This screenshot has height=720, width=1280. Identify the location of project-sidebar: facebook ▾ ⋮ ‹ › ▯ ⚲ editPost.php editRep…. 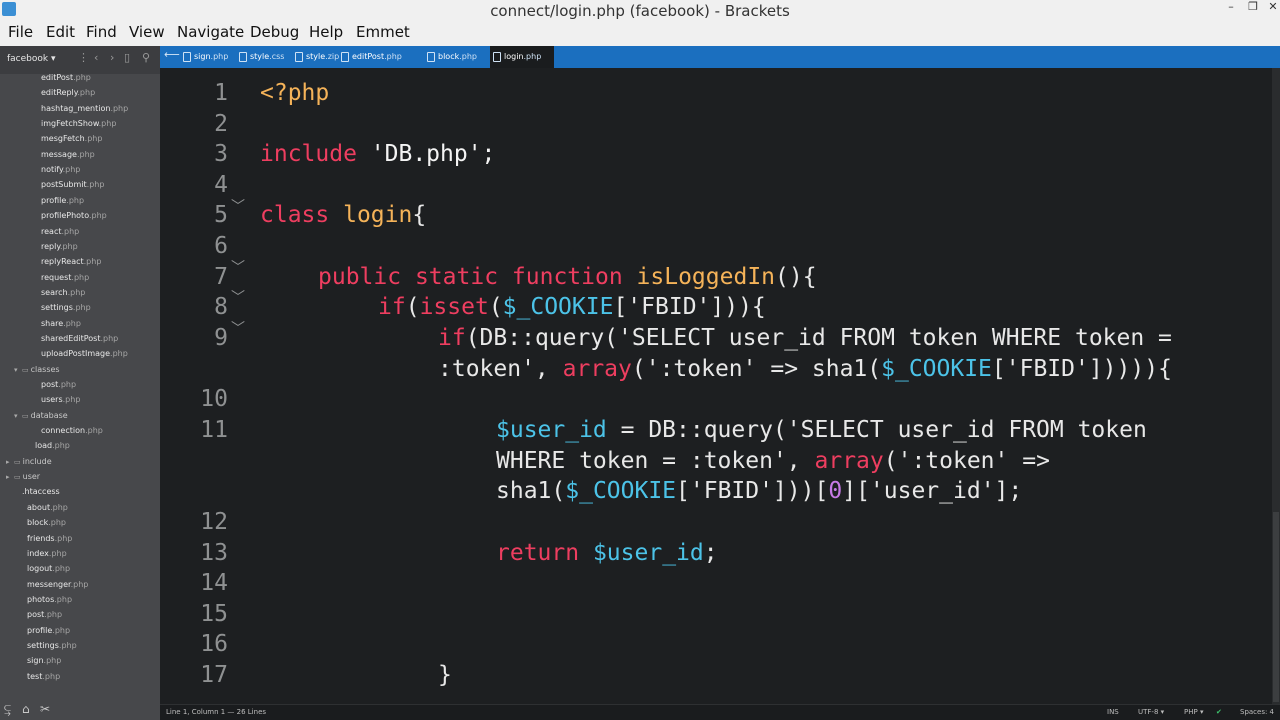
(80, 383).